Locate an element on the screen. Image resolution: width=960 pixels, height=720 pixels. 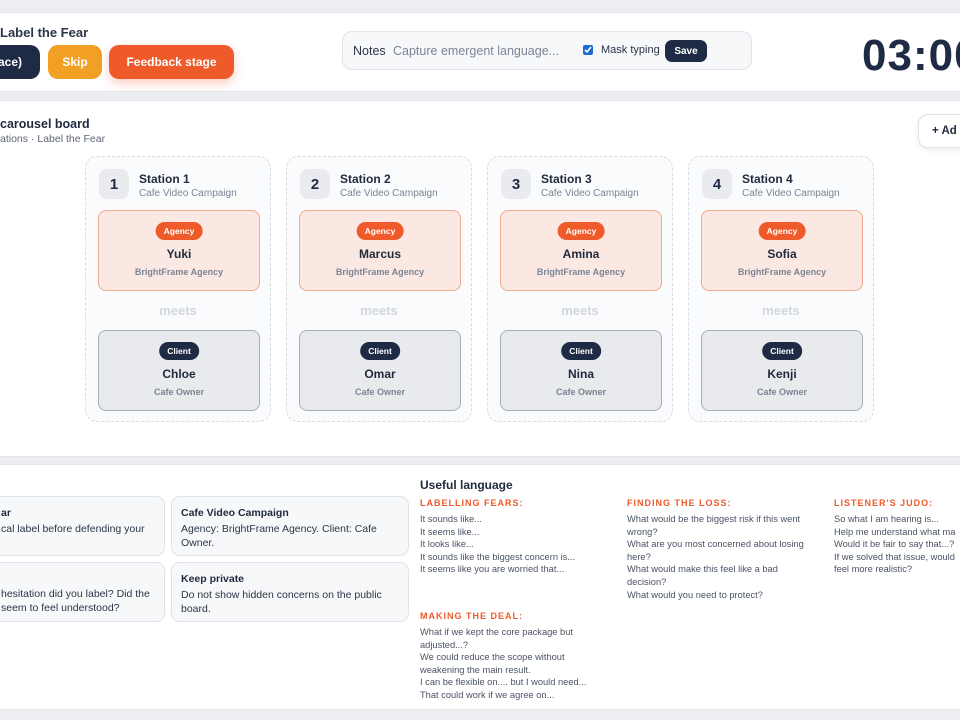
list-item: If we solved that issue, would is located at coordinates (894, 556).